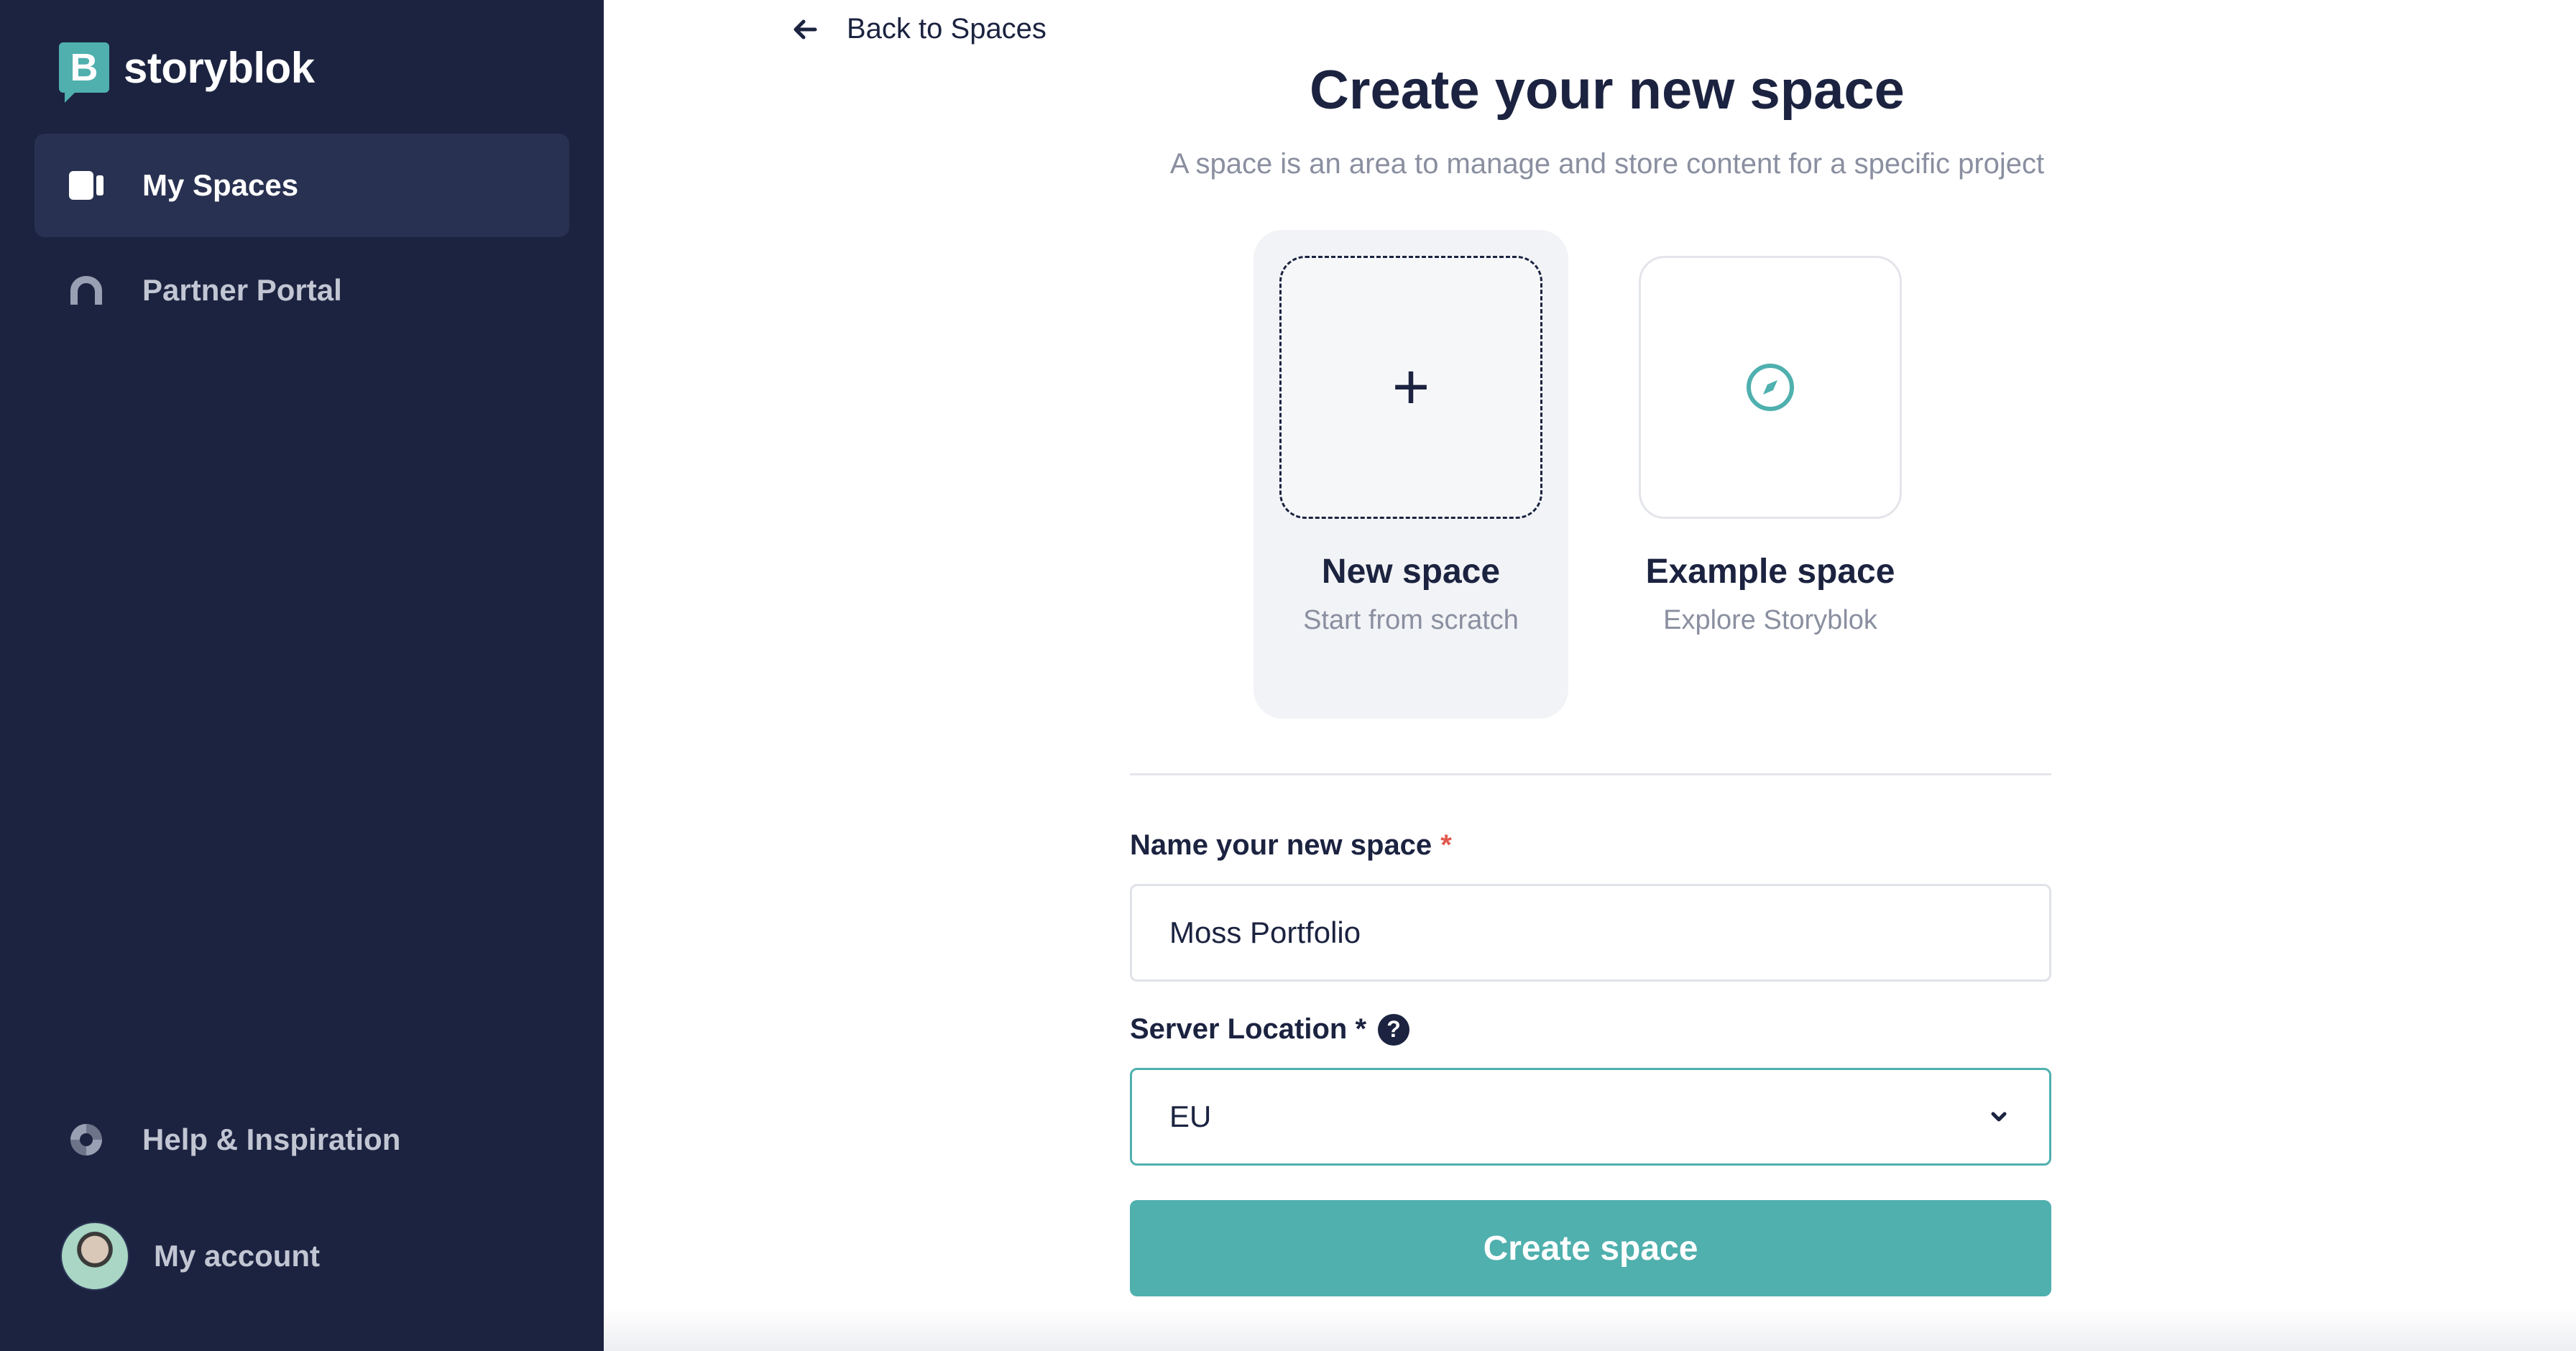 This screenshot has width=2576, height=1351. I want to click on help-icon: ?, so click(1394, 1029).